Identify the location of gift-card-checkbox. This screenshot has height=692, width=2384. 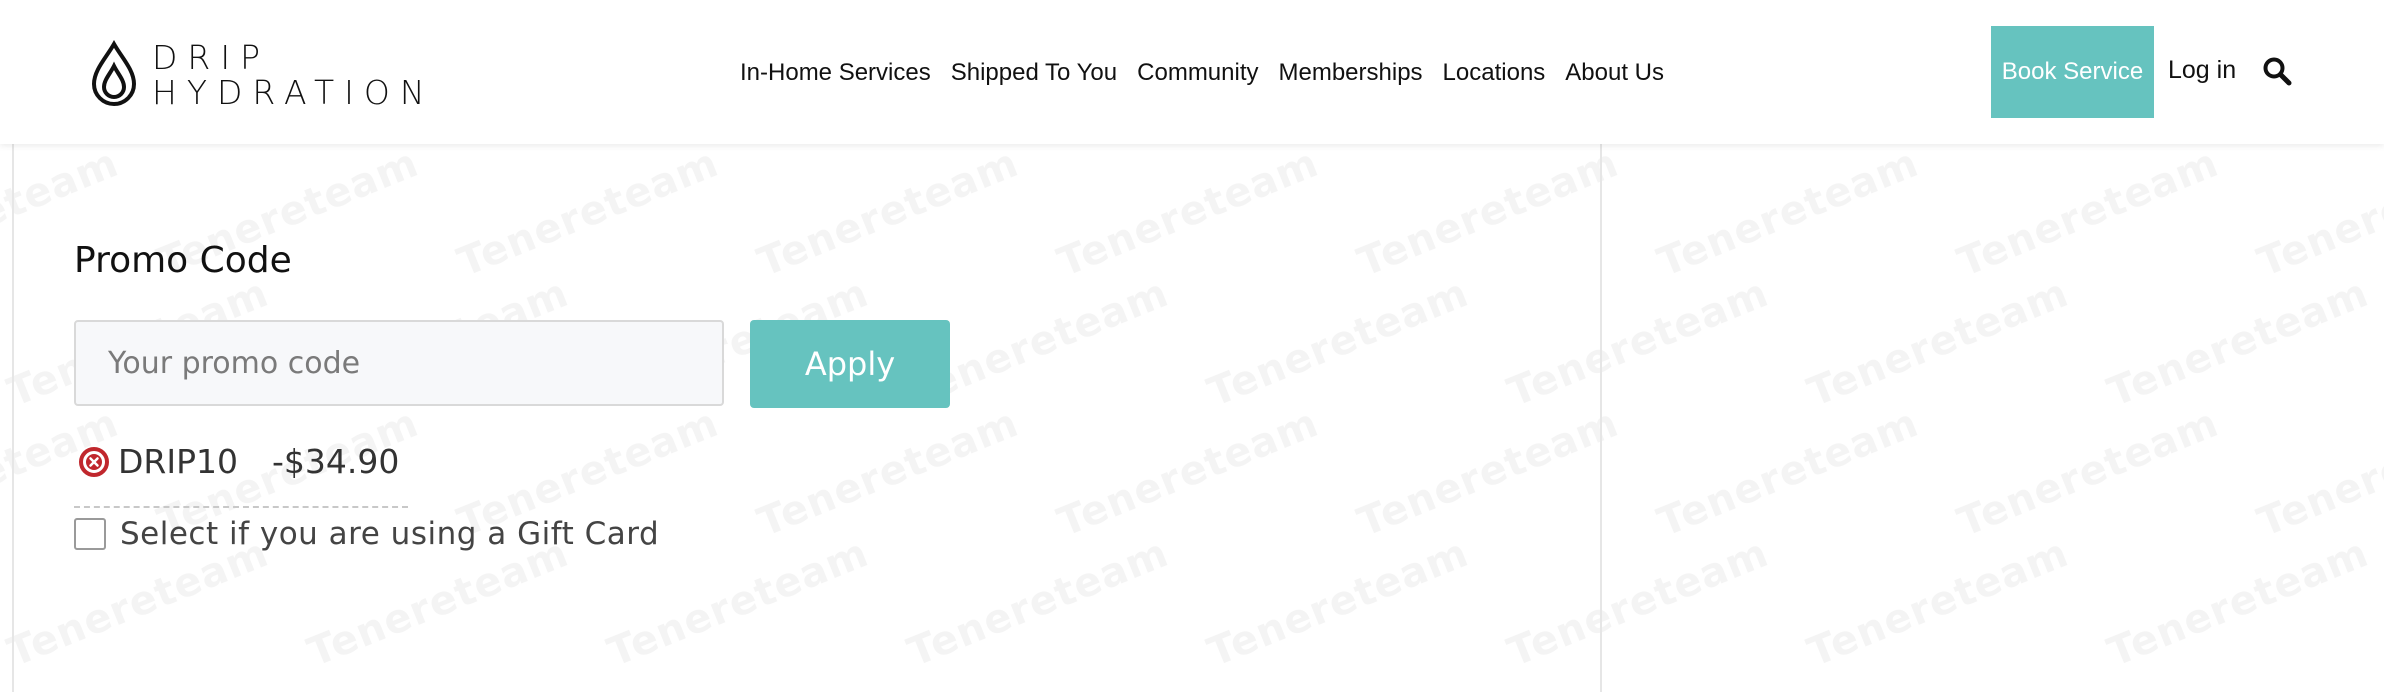
(90, 534).